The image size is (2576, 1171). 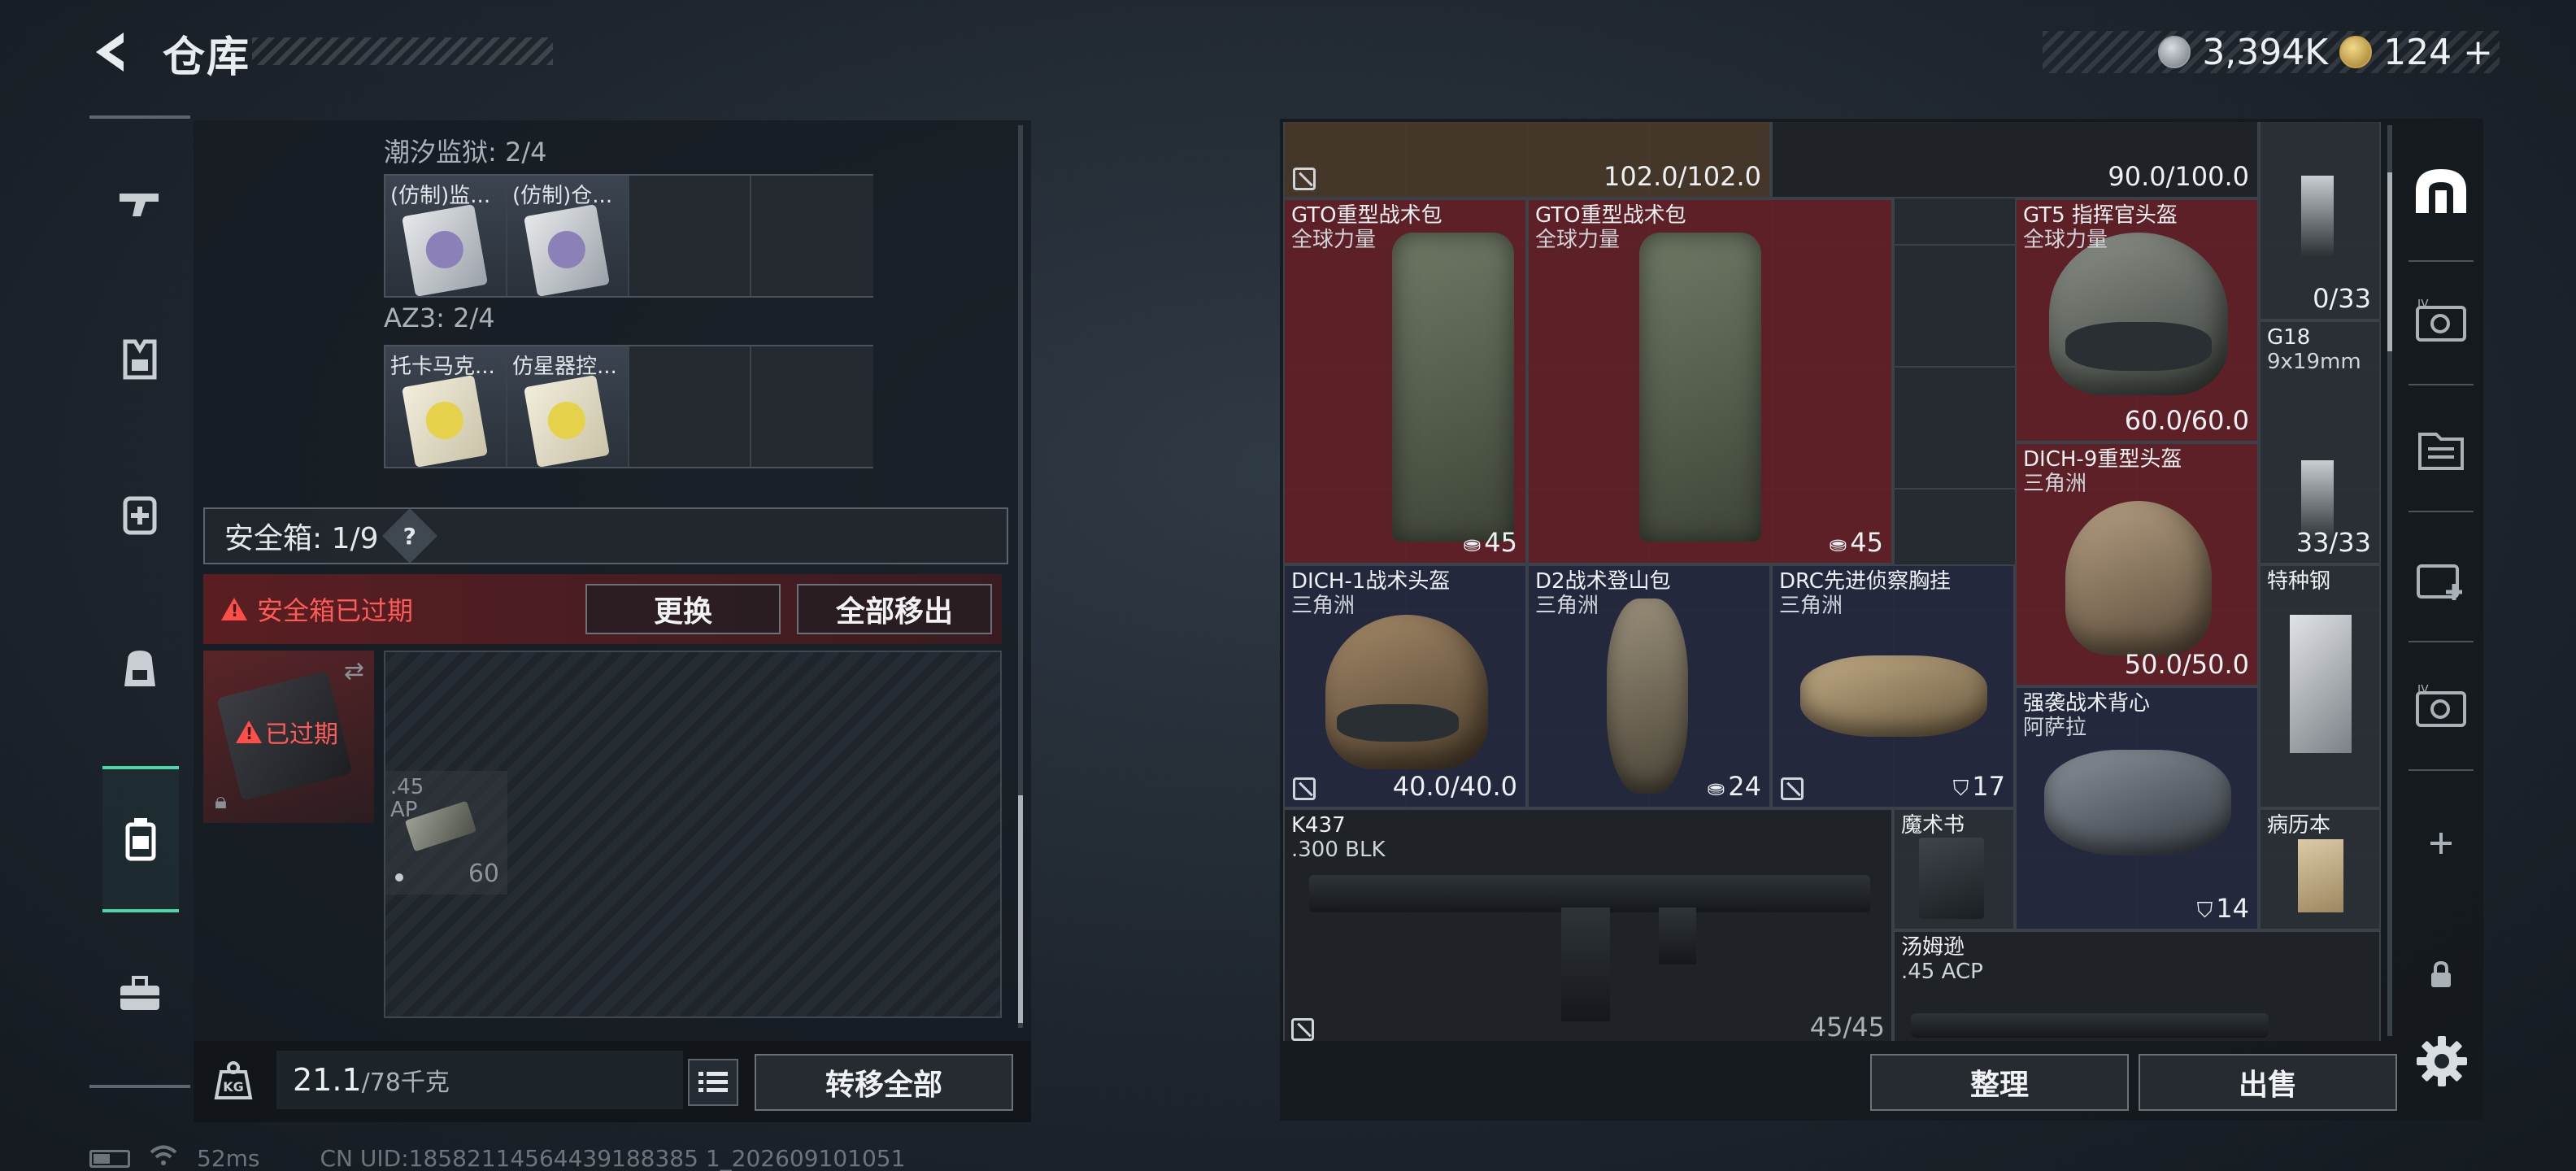 I want to click on left-scrollbar-thumb, so click(x=1021, y=909).